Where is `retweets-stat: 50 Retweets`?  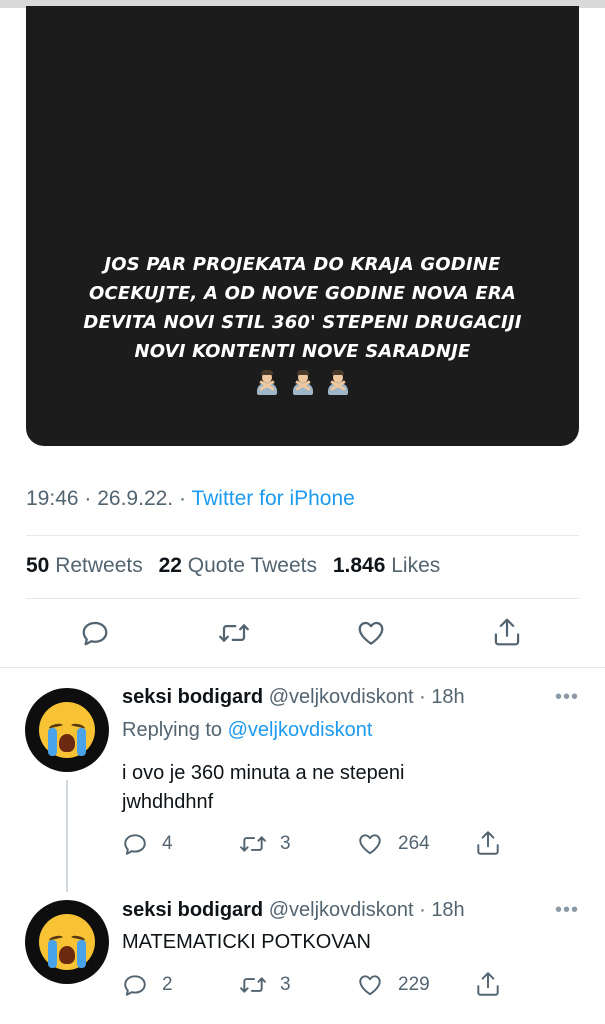 retweets-stat: 50 Retweets is located at coordinates (84, 565).